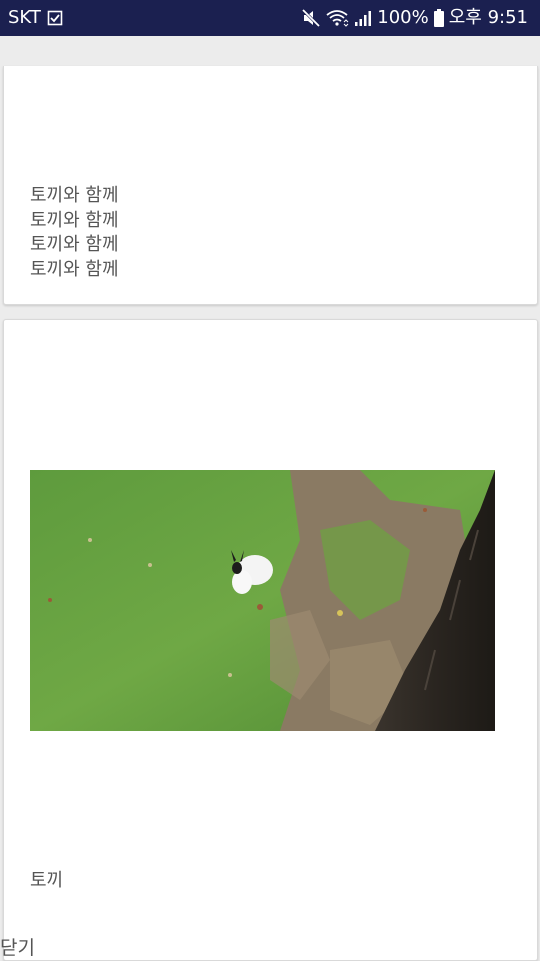 This screenshot has height=961, width=540. Describe the element at coordinates (488, 17) in the screenshot. I see `clock: 오후 9:51` at that location.